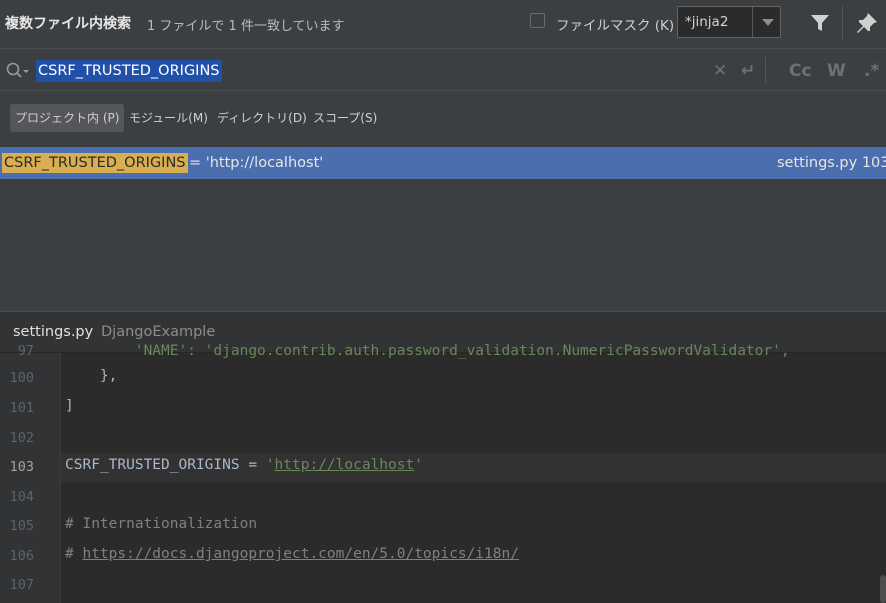 This screenshot has width=886, height=603. What do you see at coordinates (95, 163) in the screenshot?
I see `result-match: CSRF_TRUSTED_ORIGINS` at bounding box center [95, 163].